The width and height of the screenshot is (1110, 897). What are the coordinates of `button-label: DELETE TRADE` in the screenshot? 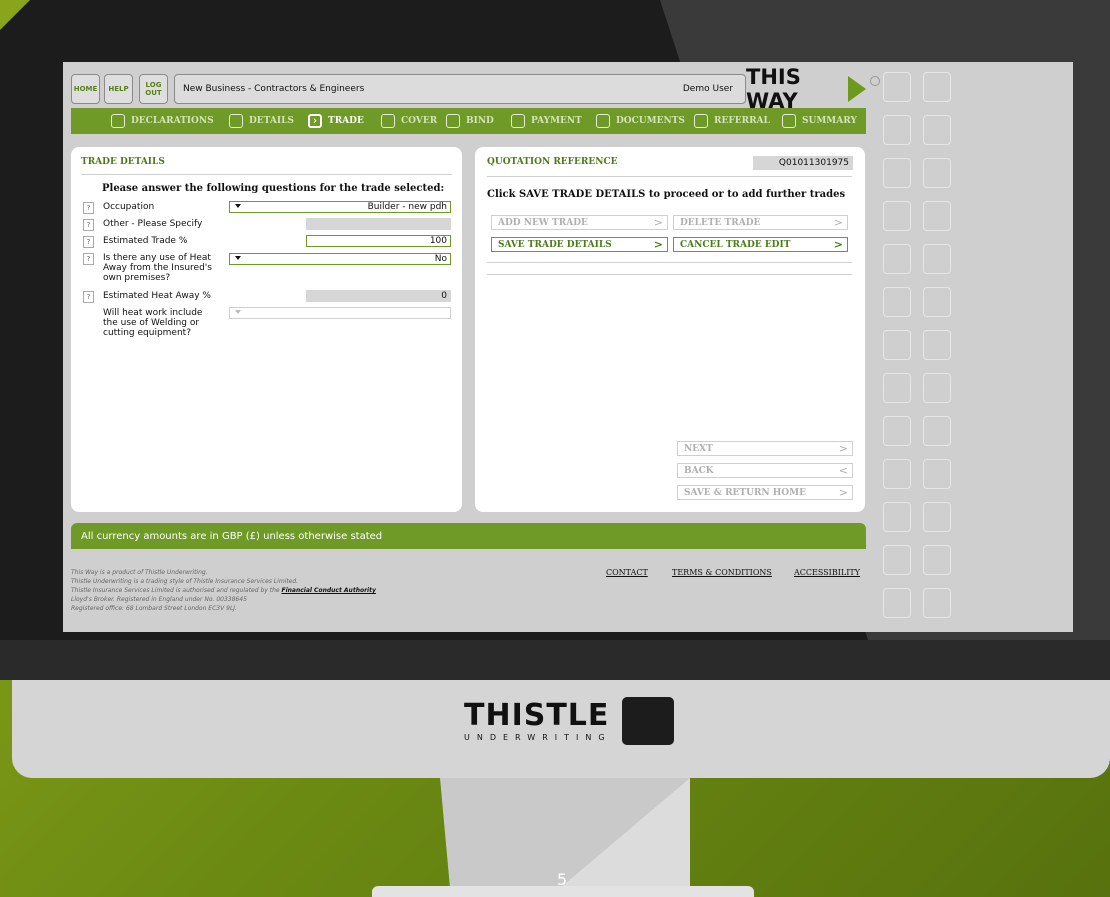 It's located at (720, 223).